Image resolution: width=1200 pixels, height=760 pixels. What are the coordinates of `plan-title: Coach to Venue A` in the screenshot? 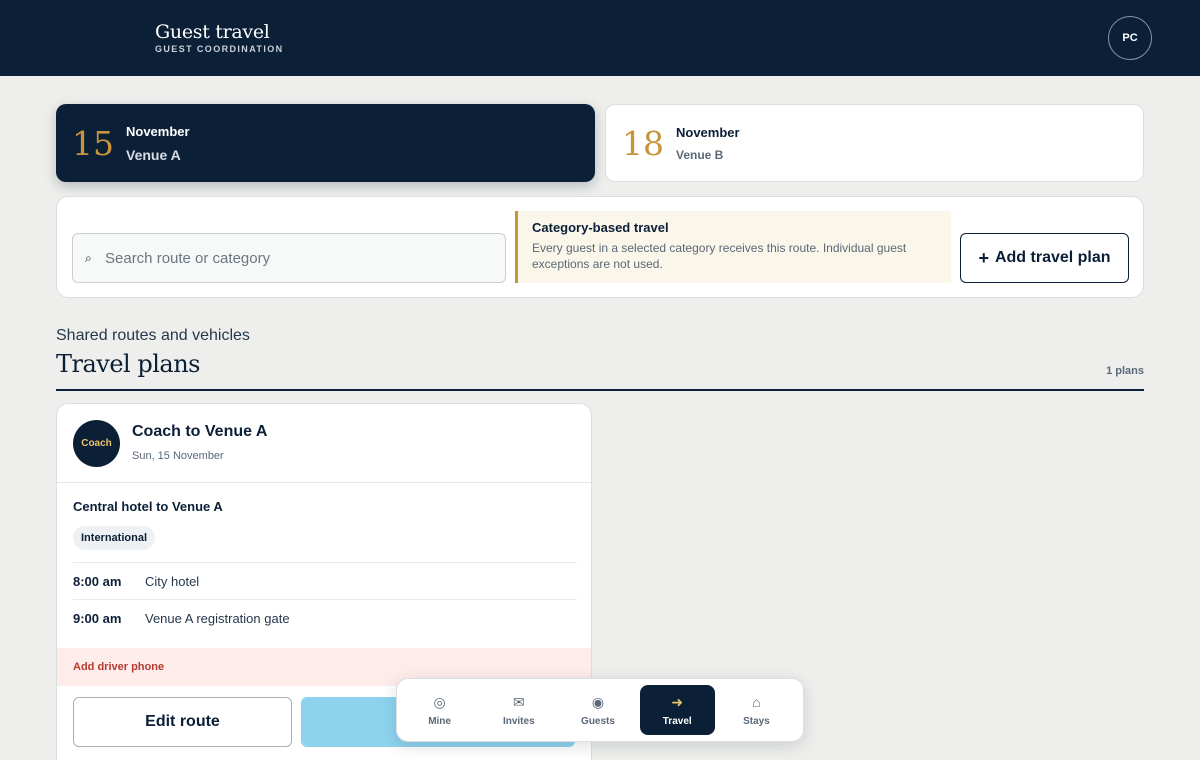 It's located at (200, 431).